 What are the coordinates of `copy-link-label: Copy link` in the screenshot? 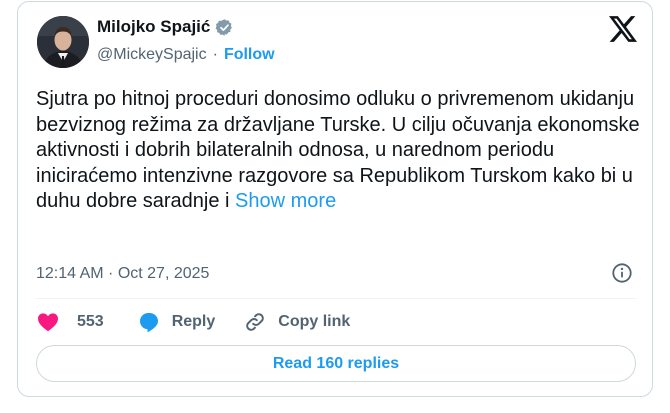 It's located at (314, 321).